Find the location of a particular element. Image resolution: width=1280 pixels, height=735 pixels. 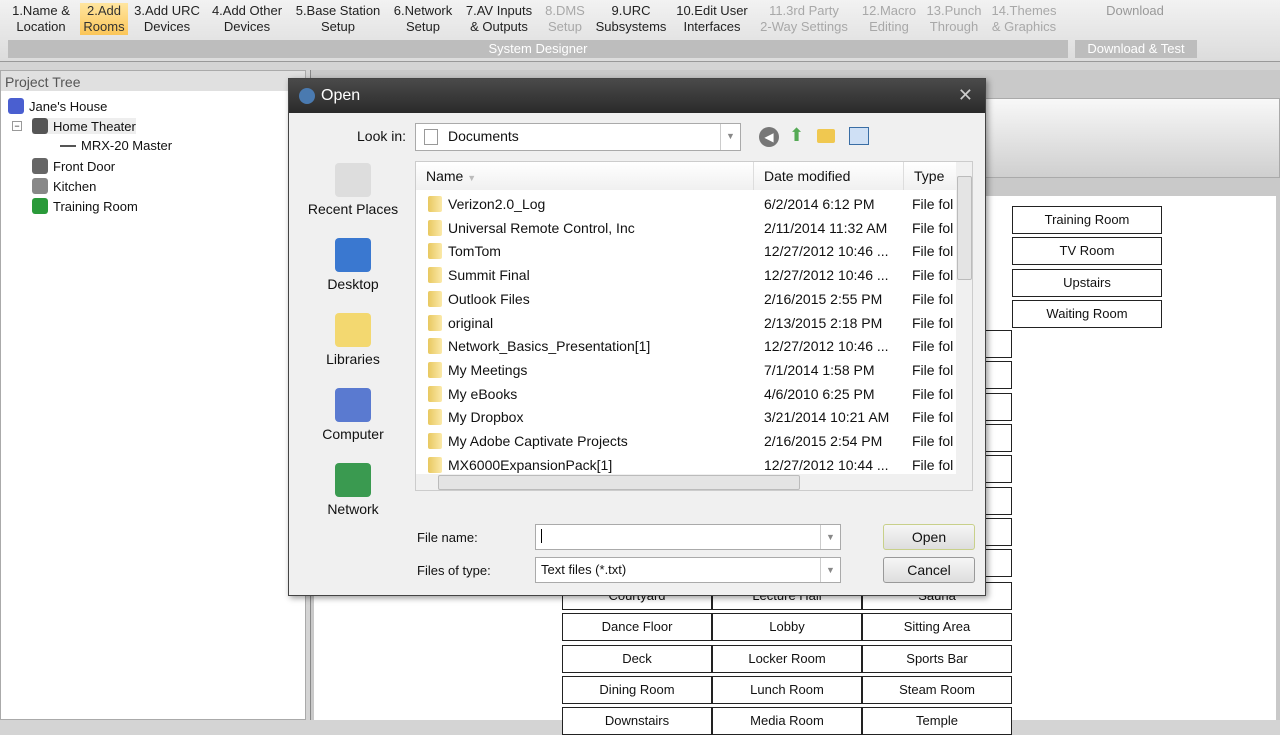

tree-node: Kitchen is located at coordinates (64, 186).